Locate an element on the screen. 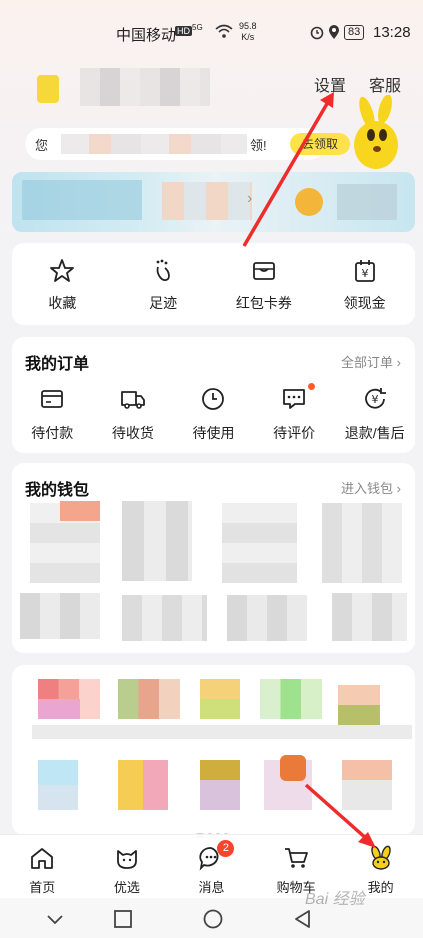 The width and height of the screenshot is (423, 938). member-banner: › is located at coordinates (213, 202).